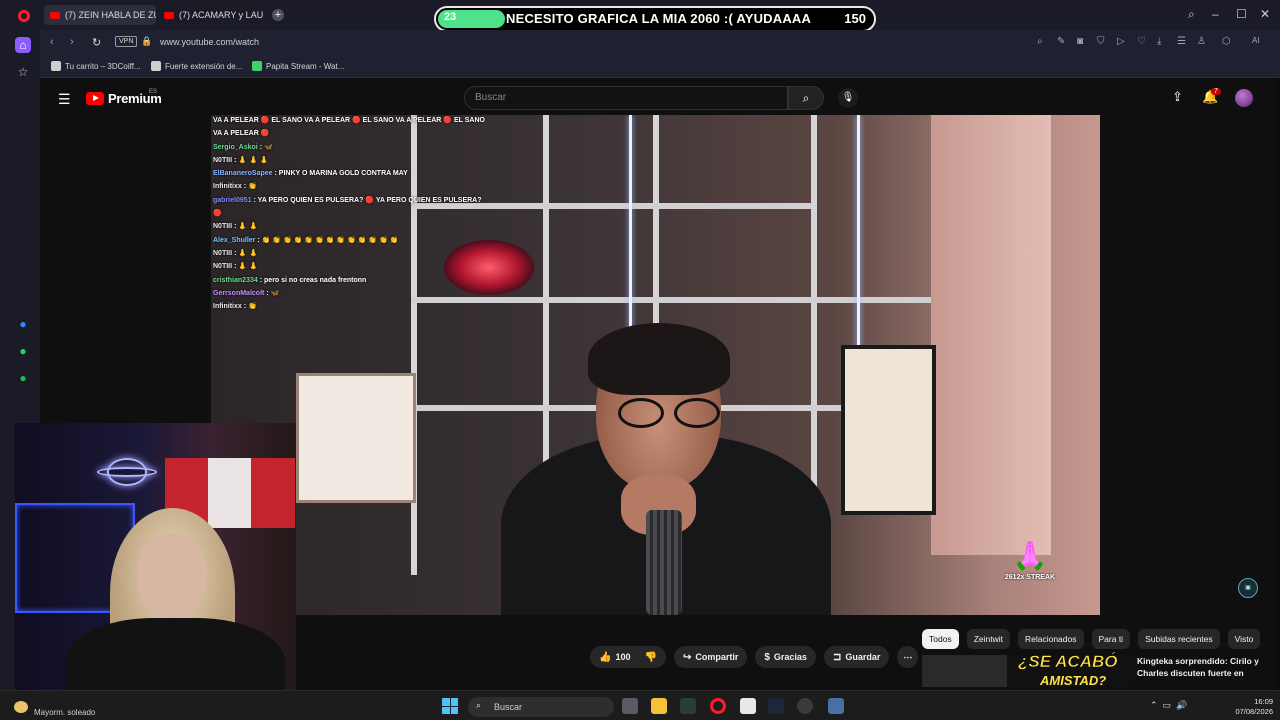  I want to click on heart-icon: ♡, so click(1141, 41).